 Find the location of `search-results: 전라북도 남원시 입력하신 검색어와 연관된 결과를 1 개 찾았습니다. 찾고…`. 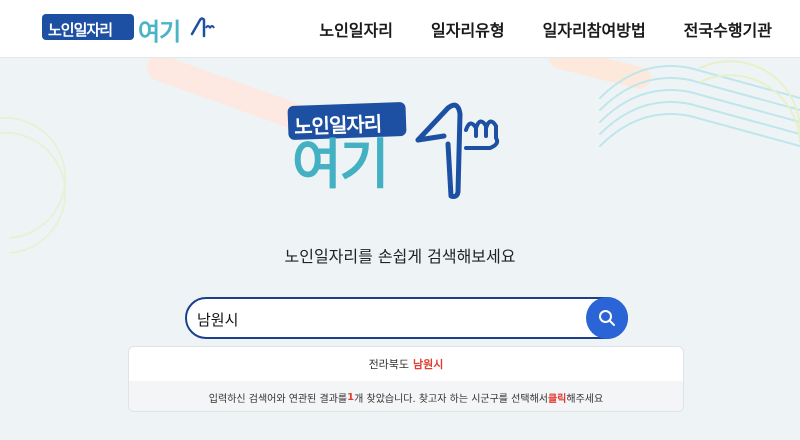

search-results: 전라북도 남원시 입력하신 검색어와 연관된 결과를 1 개 찾았습니다. 찾고… is located at coordinates (406, 379).